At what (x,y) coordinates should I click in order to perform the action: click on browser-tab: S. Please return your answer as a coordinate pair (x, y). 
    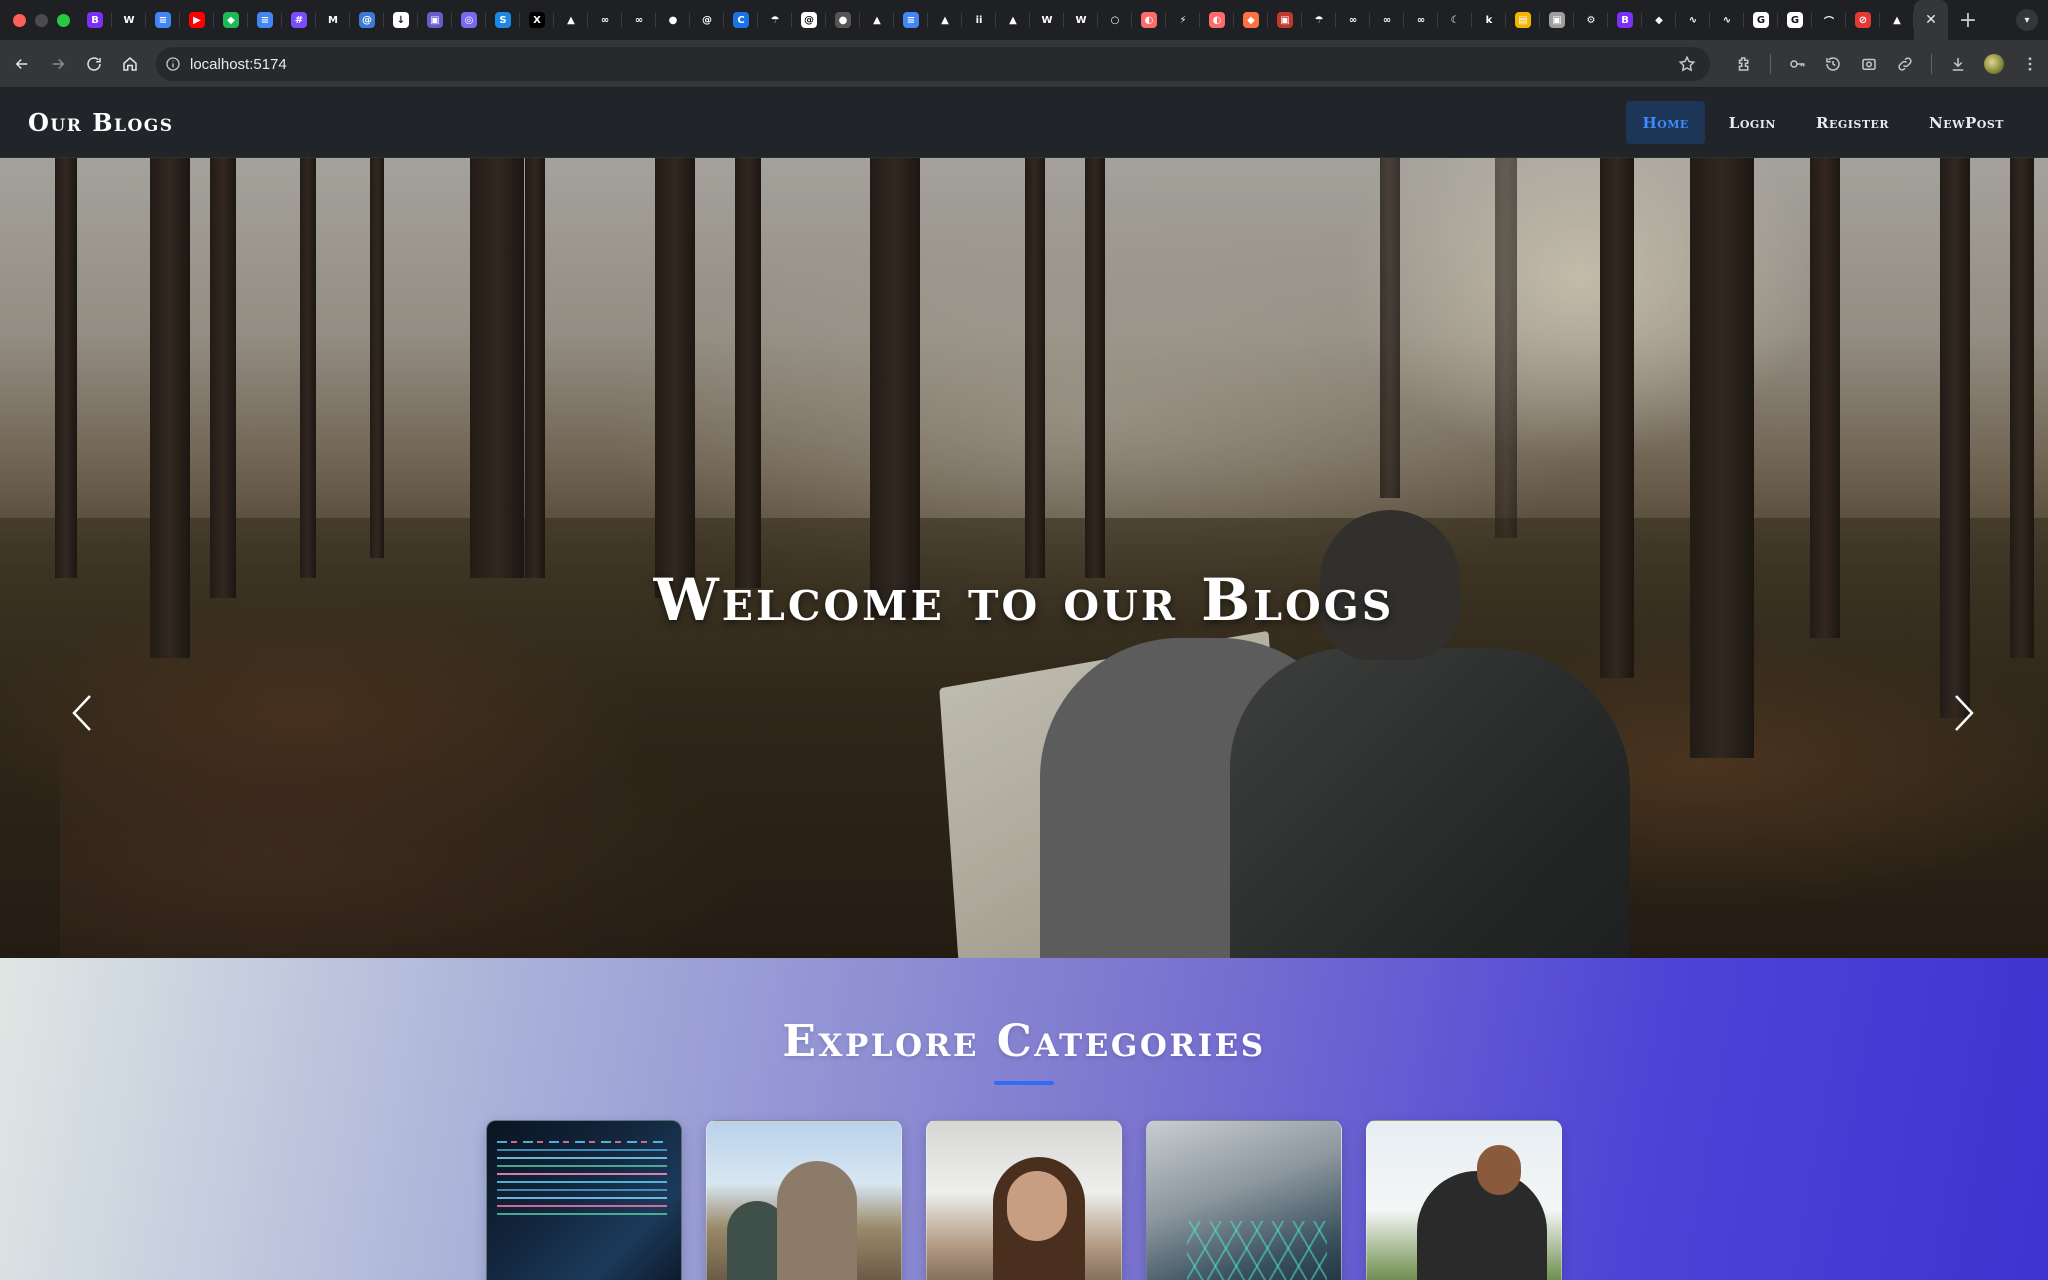
    Looking at the image, I should click on (503, 20).